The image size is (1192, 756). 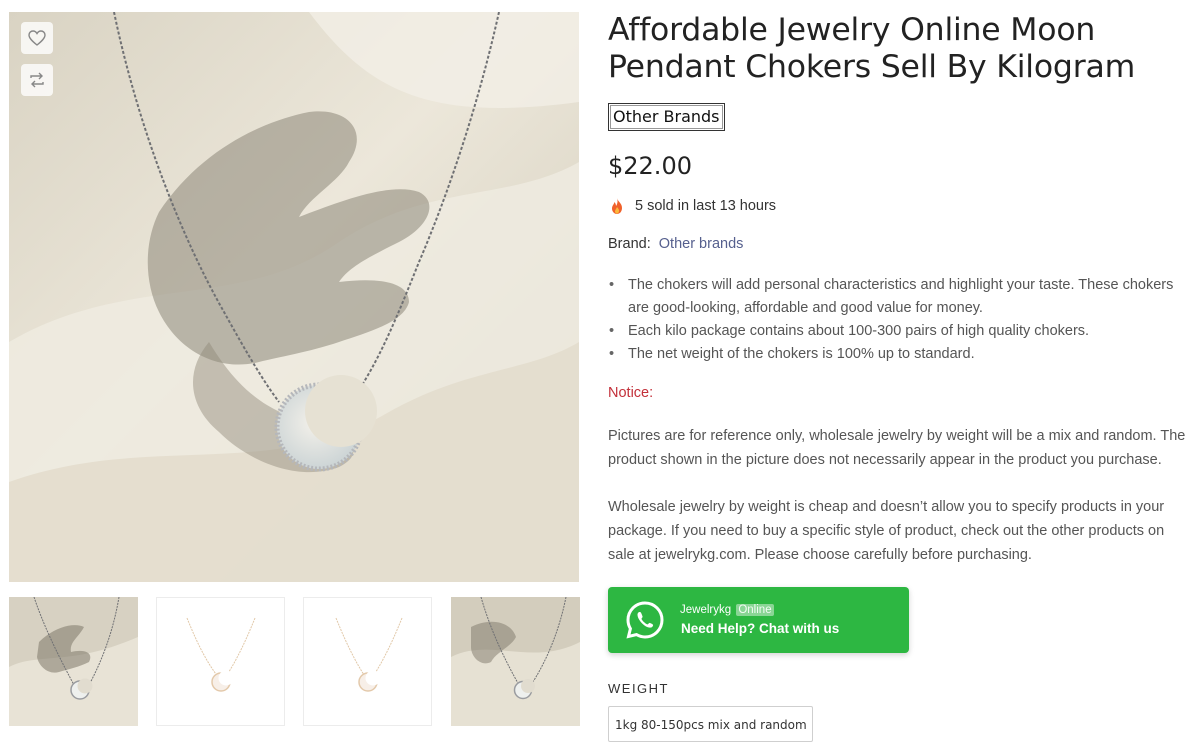 What do you see at coordinates (645, 620) in the screenshot?
I see `whatsapp-icon` at bounding box center [645, 620].